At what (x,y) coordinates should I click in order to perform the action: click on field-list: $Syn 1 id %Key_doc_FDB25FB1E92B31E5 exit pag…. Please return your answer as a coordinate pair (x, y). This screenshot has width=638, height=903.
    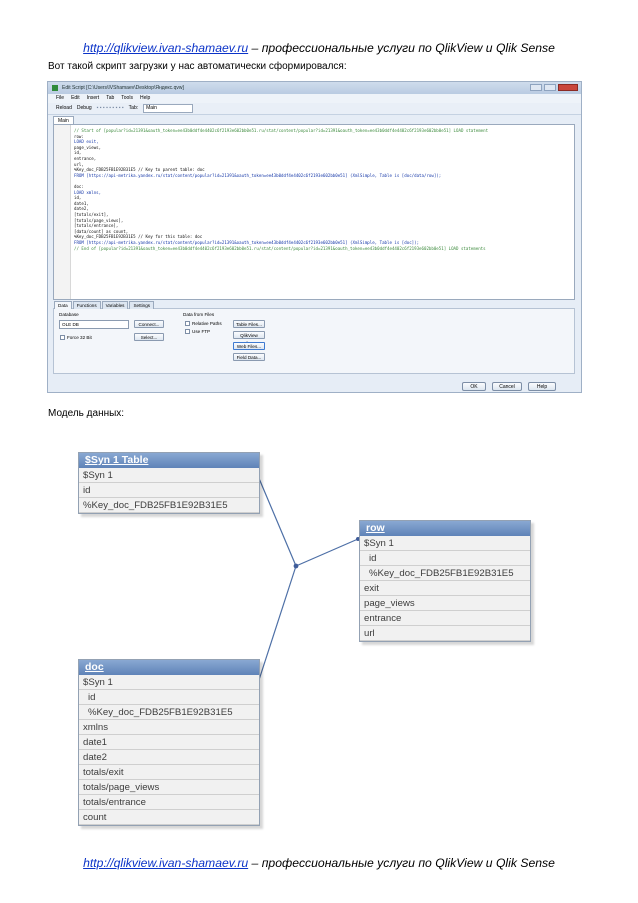
    Looking at the image, I should click on (445, 588).